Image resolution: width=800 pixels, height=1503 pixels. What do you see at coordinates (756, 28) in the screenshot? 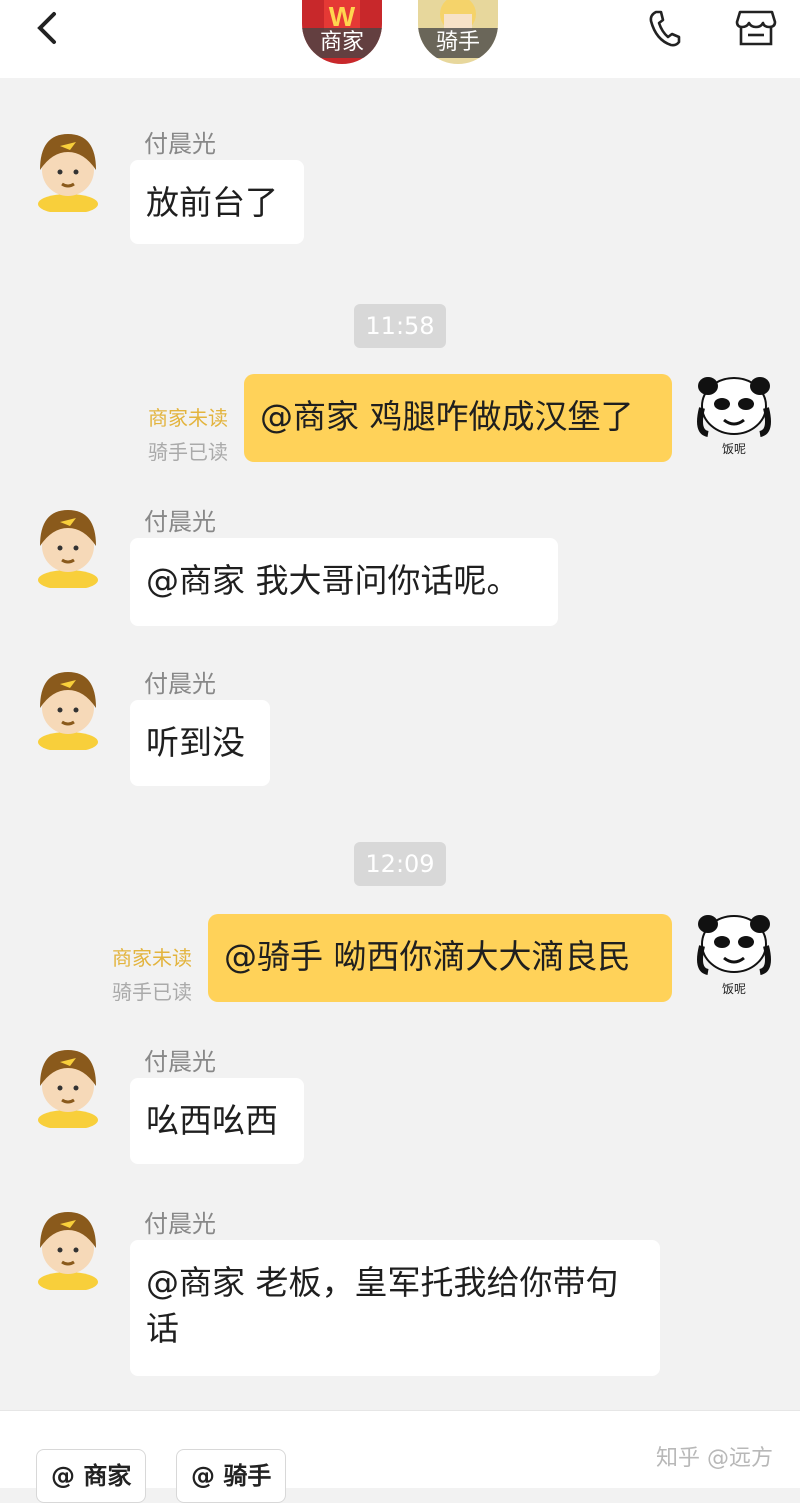
I see `shop-icon` at bounding box center [756, 28].